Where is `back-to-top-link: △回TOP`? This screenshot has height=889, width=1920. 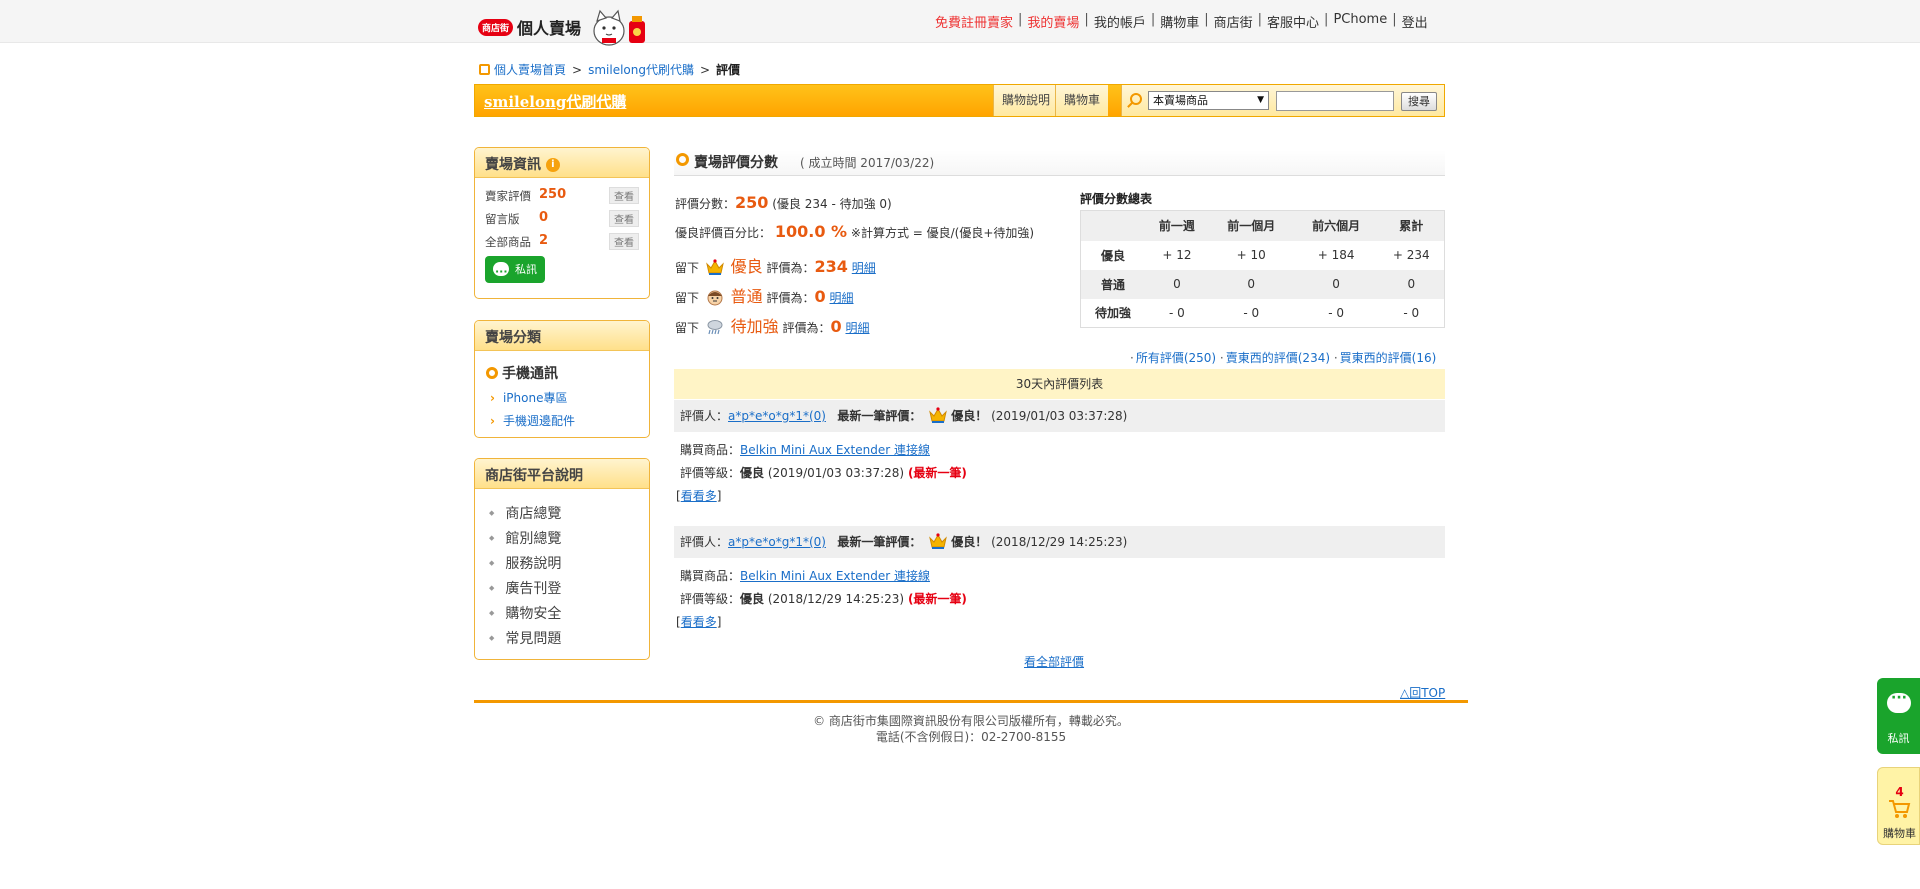 back-to-top-link: △回TOP is located at coordinates (1422, 692).